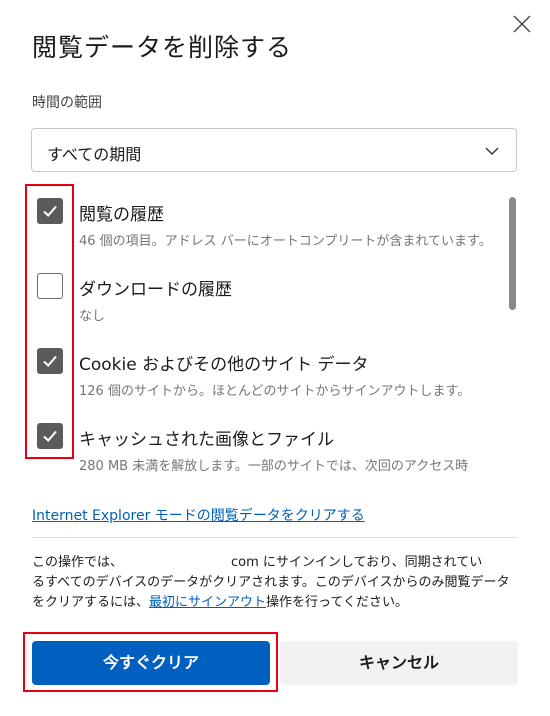  I want to click on item-title: キャッシュされた画像とファイル, so click(206, 440).